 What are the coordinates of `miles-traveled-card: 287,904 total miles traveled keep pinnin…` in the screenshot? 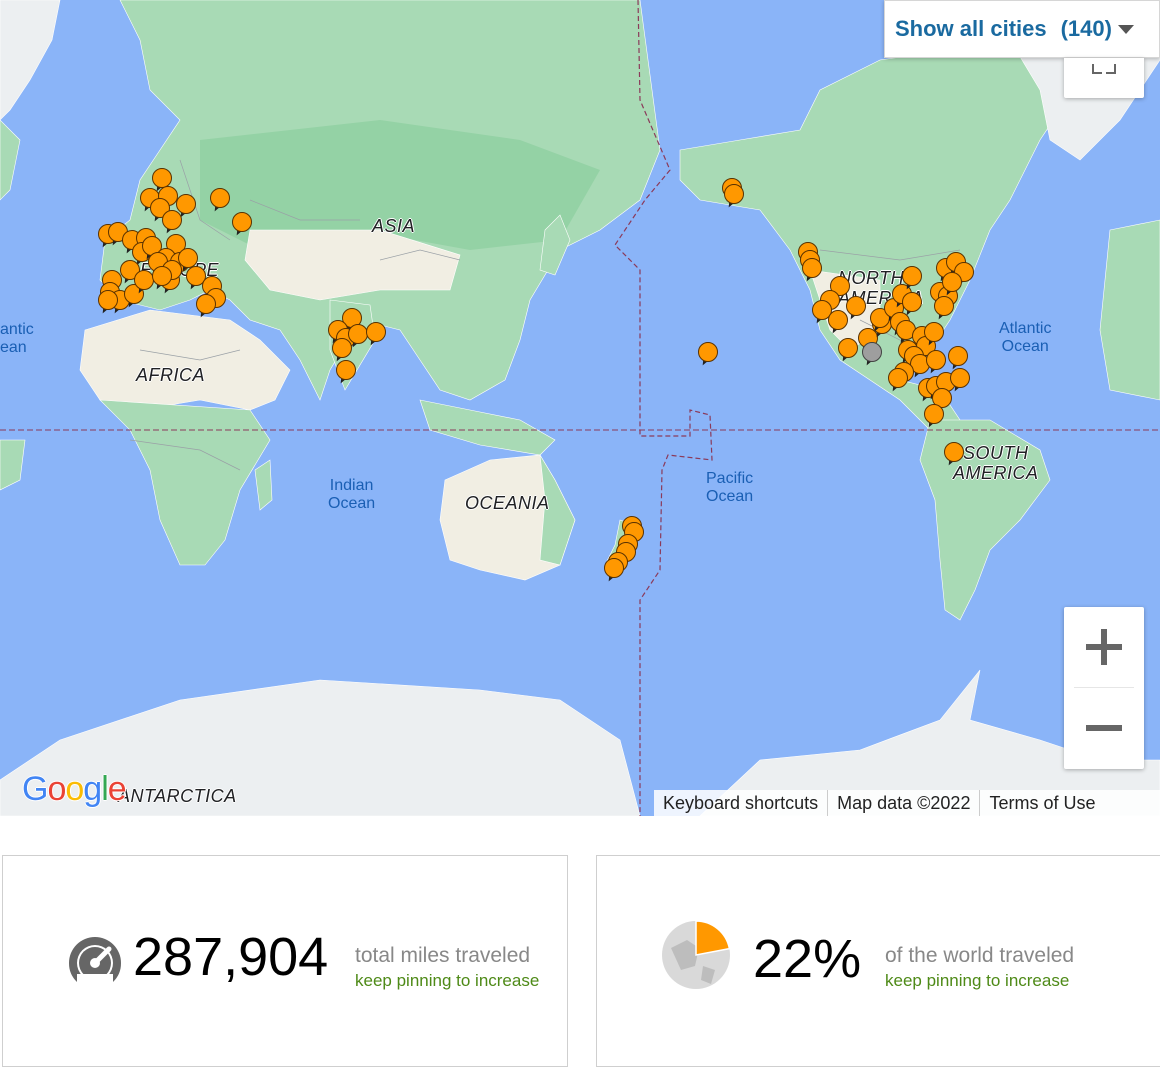 It's located at (285, 961).